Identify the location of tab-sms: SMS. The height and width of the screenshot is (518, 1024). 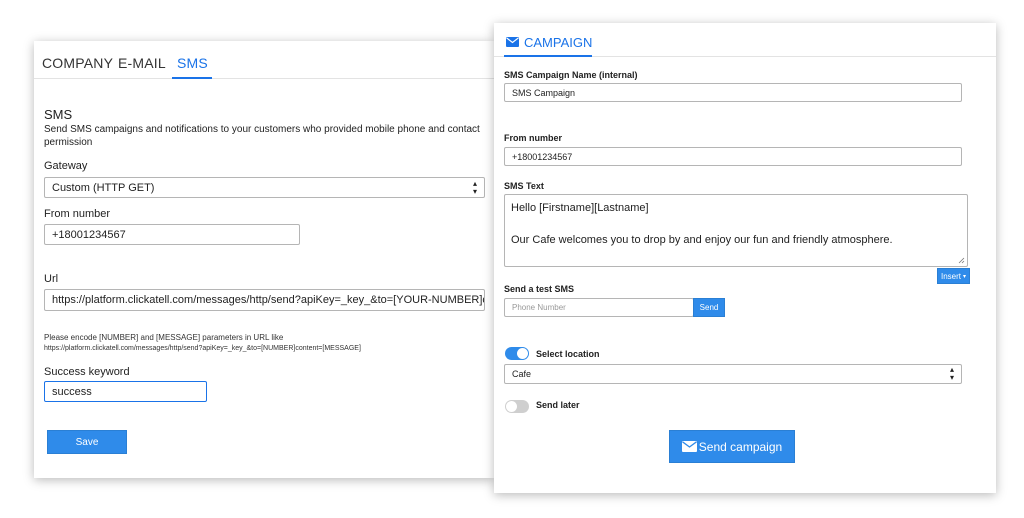
(192, 63).